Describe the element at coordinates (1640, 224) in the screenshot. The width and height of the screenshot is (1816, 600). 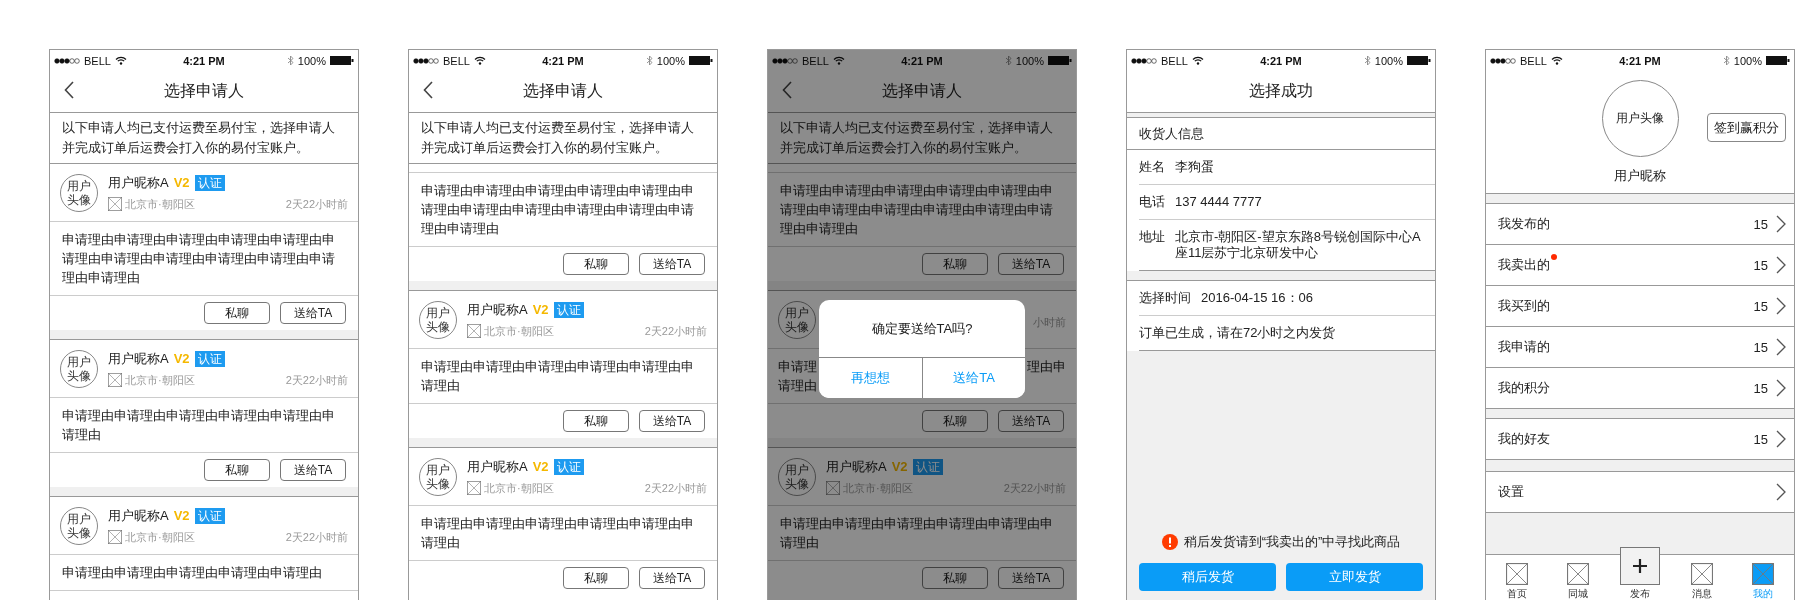
I see `menu-item: 我发布的 15` at that location.